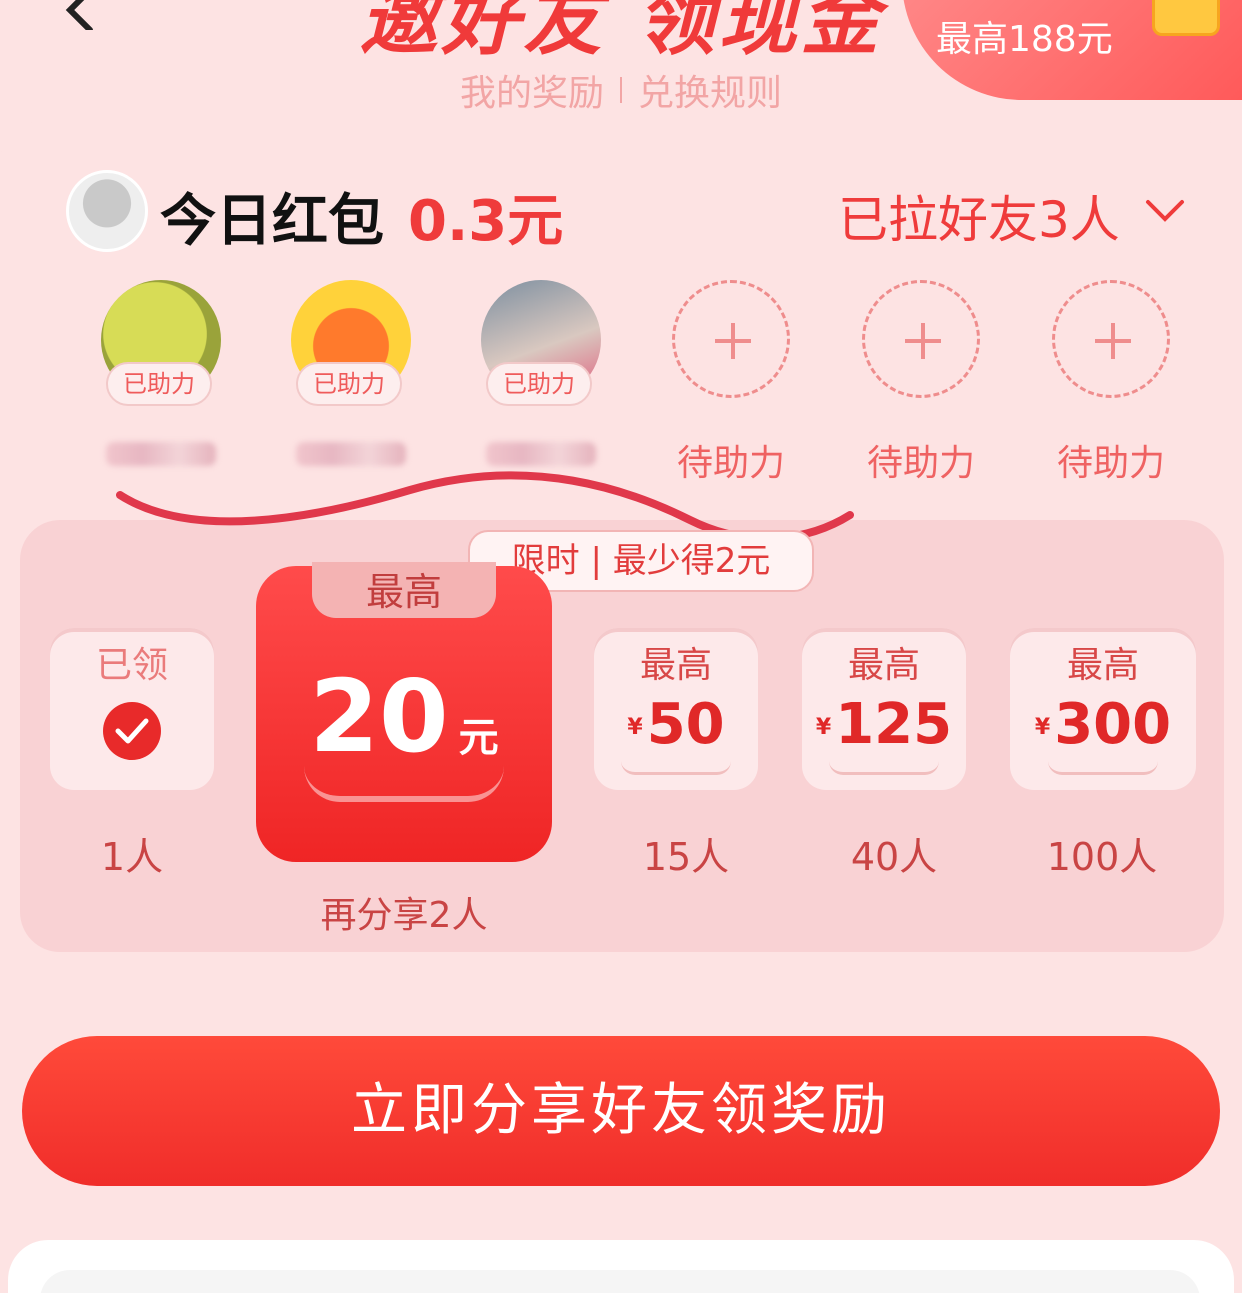  I want to click on tier-card: 最高 ¥300, so click(1103, 709).